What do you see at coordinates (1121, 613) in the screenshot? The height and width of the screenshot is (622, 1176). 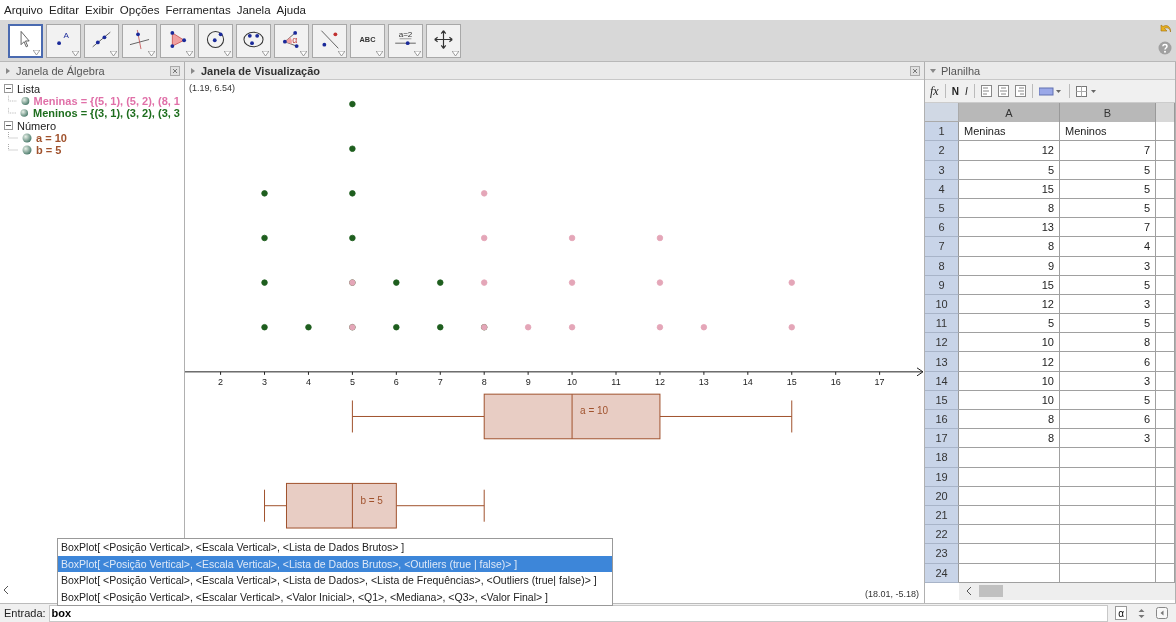 I see `symbol-button: α` at bounding box center [1121, 613].